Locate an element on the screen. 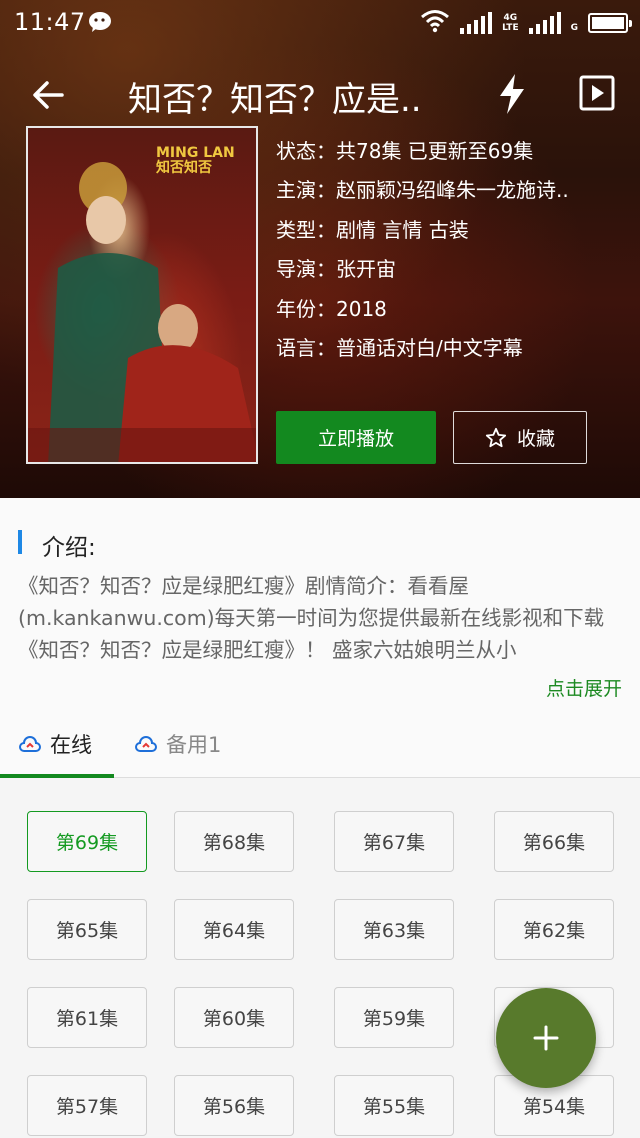  info-value: 张开宙 is located at coordinates (366, 269).